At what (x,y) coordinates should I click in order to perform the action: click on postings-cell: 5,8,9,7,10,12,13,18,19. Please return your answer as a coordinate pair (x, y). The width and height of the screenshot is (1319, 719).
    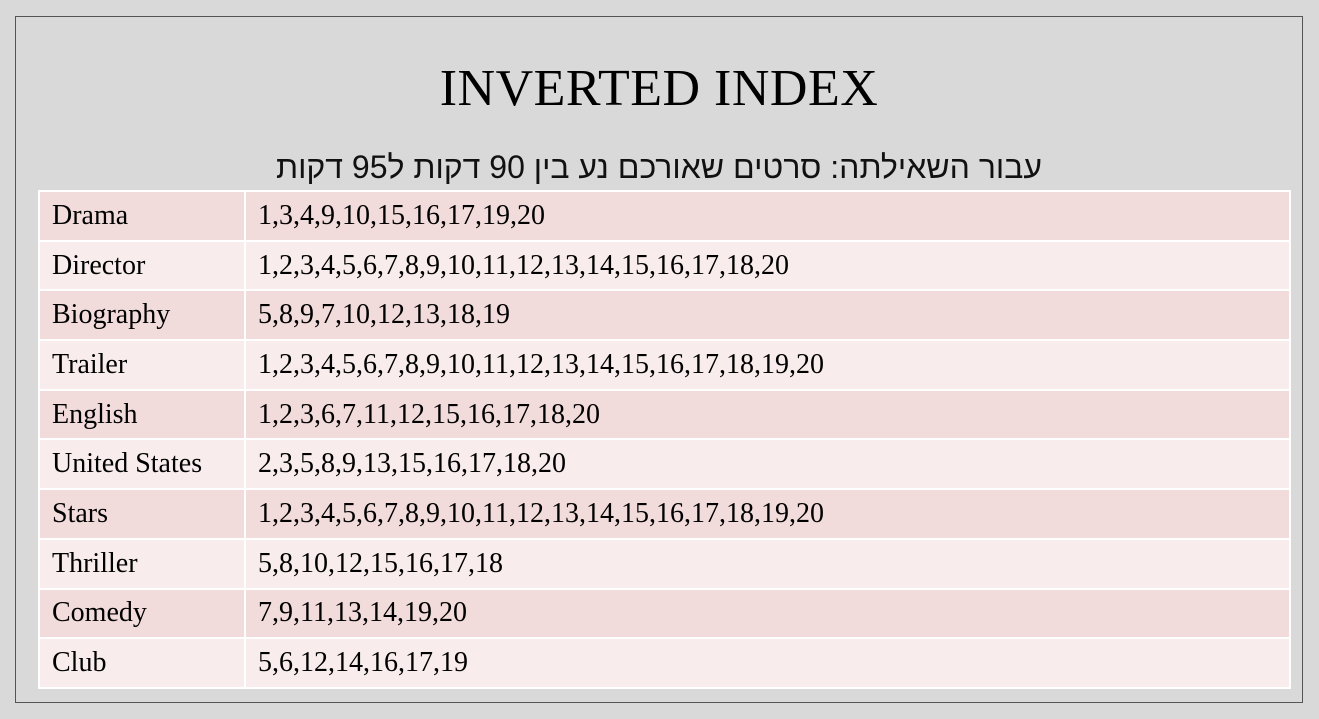
    Looking at the image, I should click on (767, 315).